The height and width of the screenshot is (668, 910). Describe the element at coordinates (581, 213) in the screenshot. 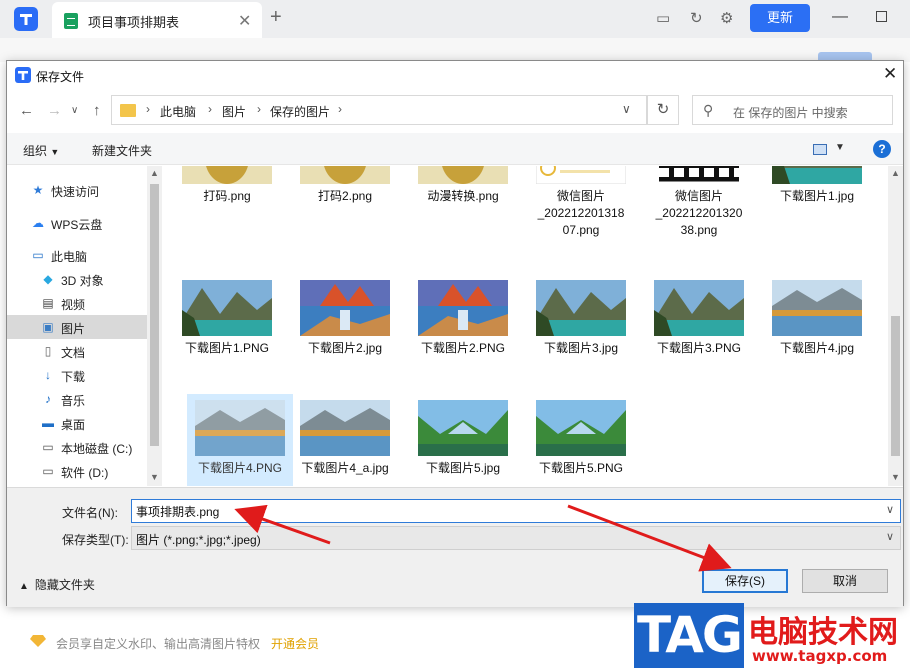

I see `file-name: 微信图片 _202212201318 07.png` at that location.